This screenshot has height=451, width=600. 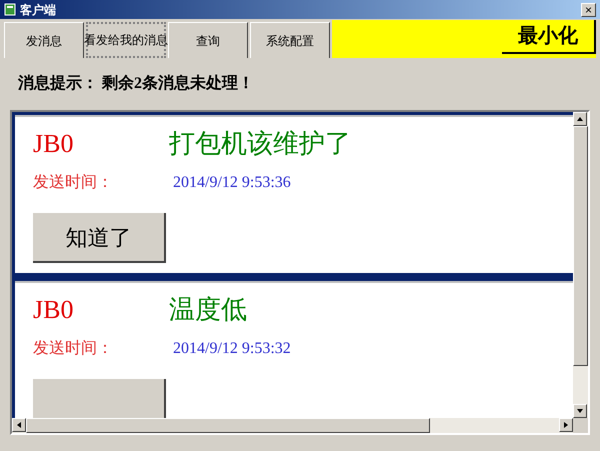 What do you see at coordinates (208, 310) in the screenshot?
I see `message-text: 温度低` at bounding box center [208, 310].